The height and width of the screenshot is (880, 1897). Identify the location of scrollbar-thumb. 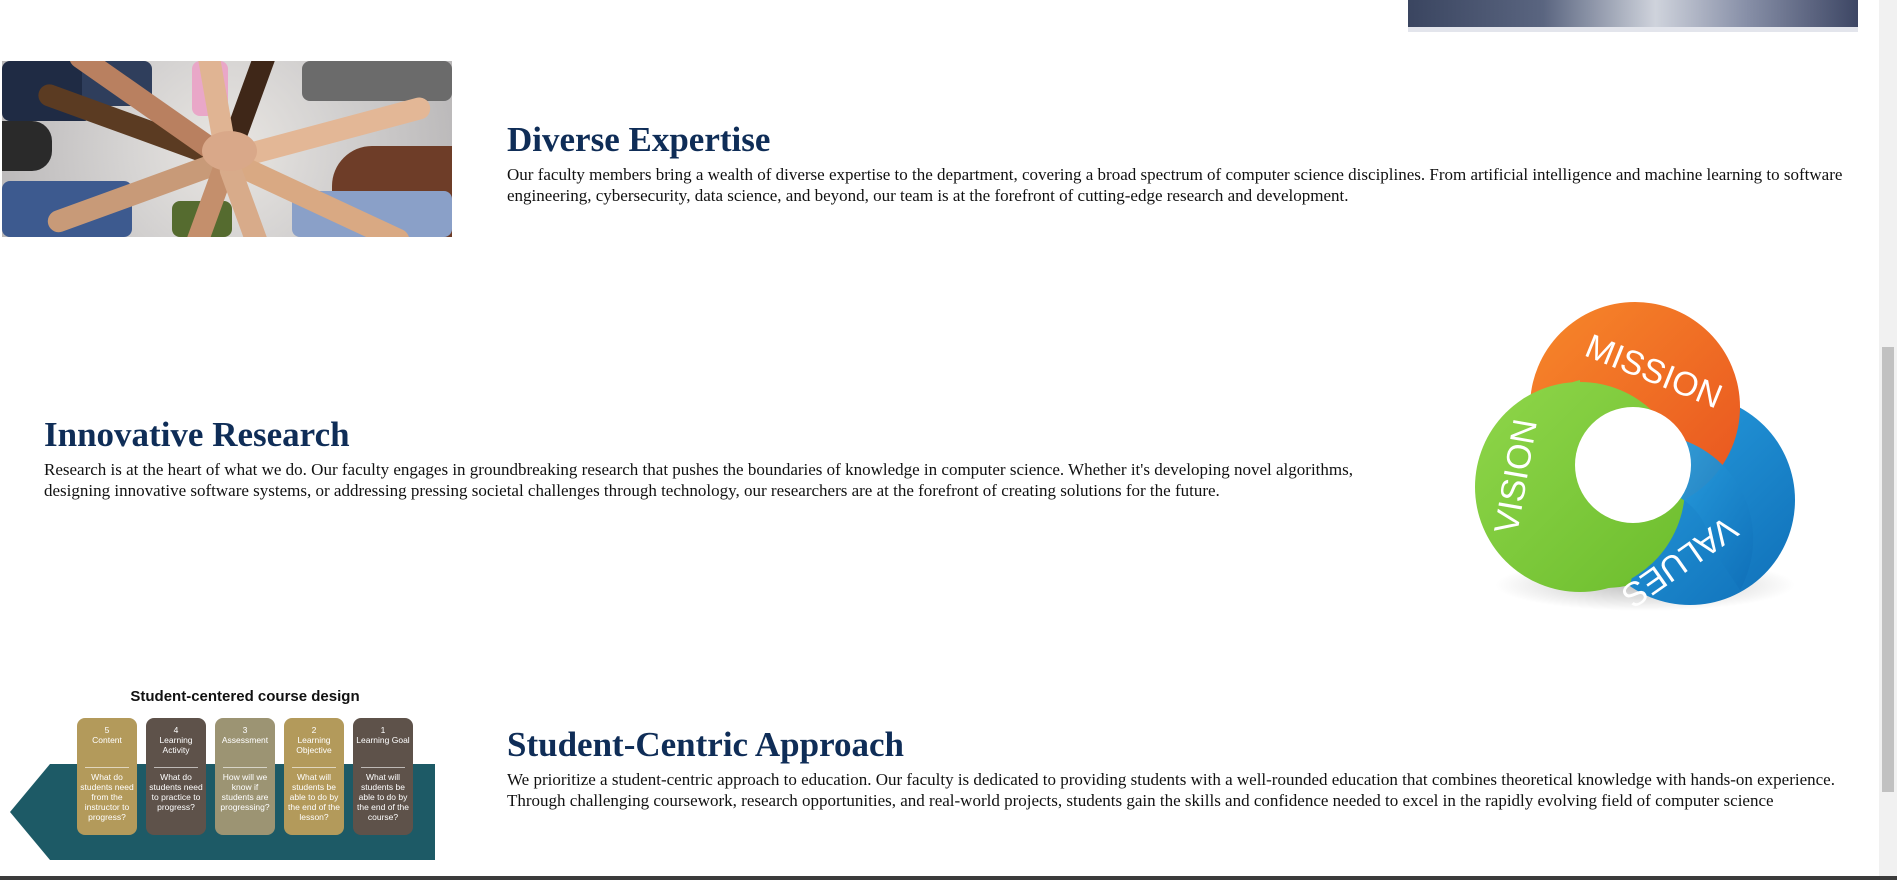
(1888, 569).